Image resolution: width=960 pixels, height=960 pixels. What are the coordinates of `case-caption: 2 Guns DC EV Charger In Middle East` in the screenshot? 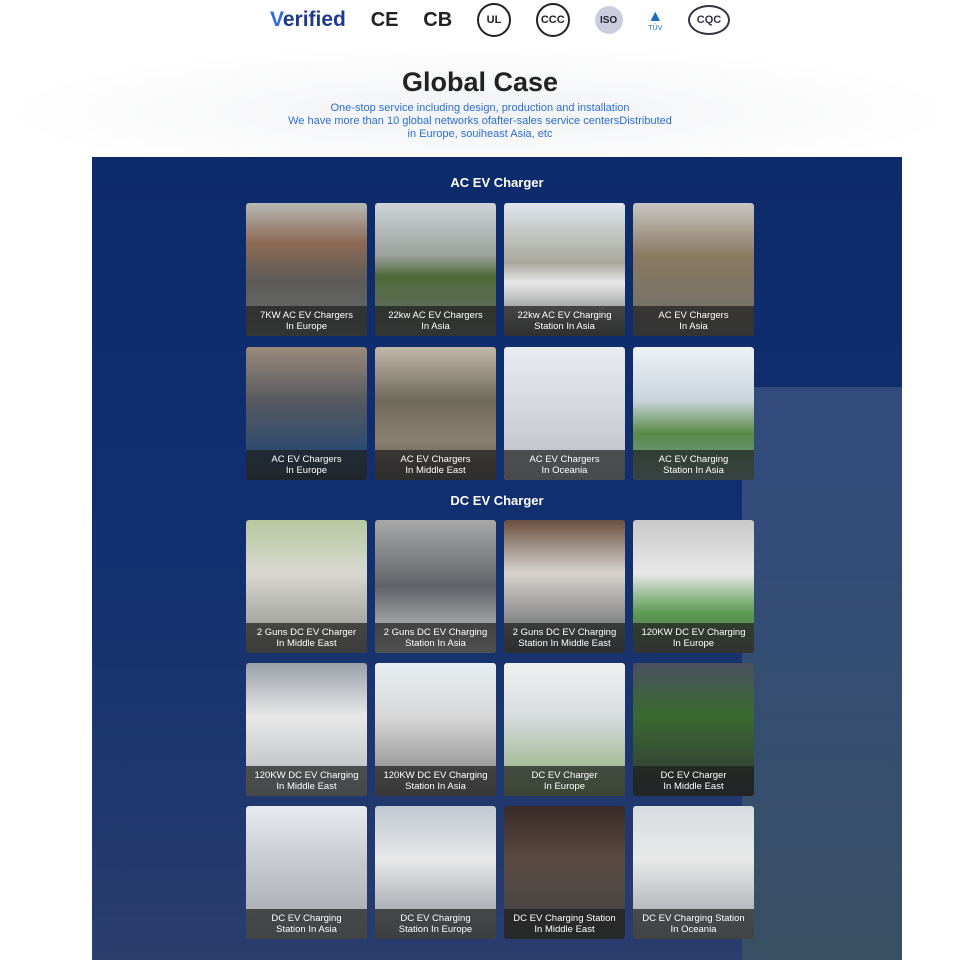 It's located at (306, 638).